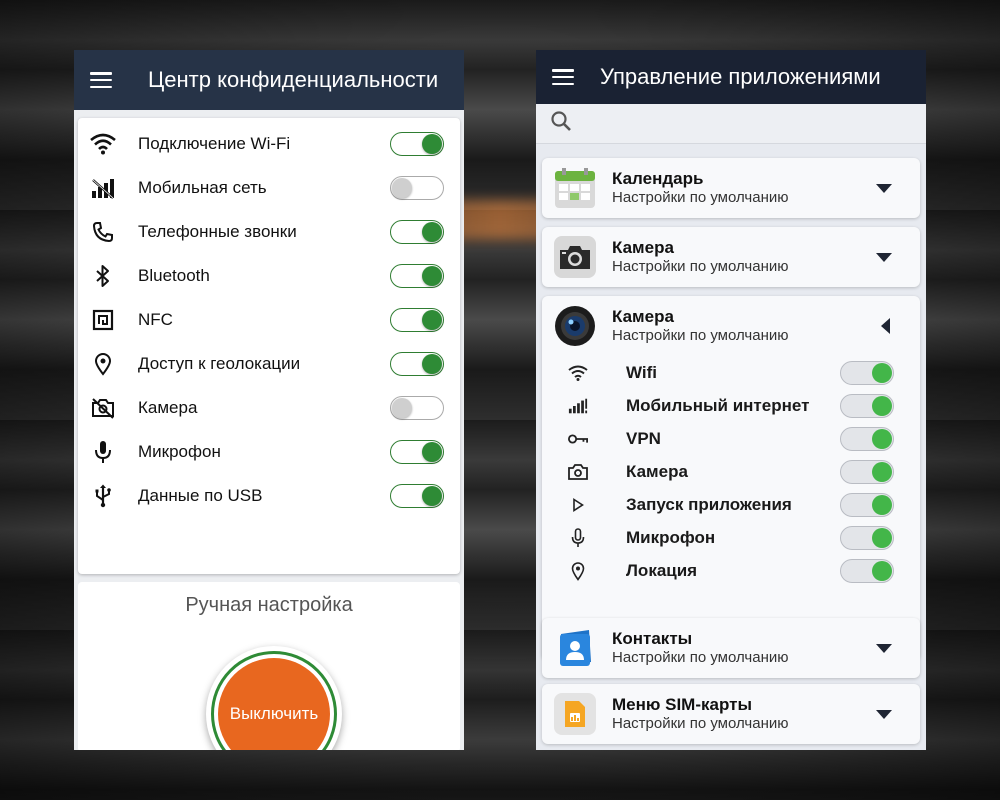  Describe the element at coordinates (417, 276) in the screenshot. I see `bluetooth-toggle` at that location.